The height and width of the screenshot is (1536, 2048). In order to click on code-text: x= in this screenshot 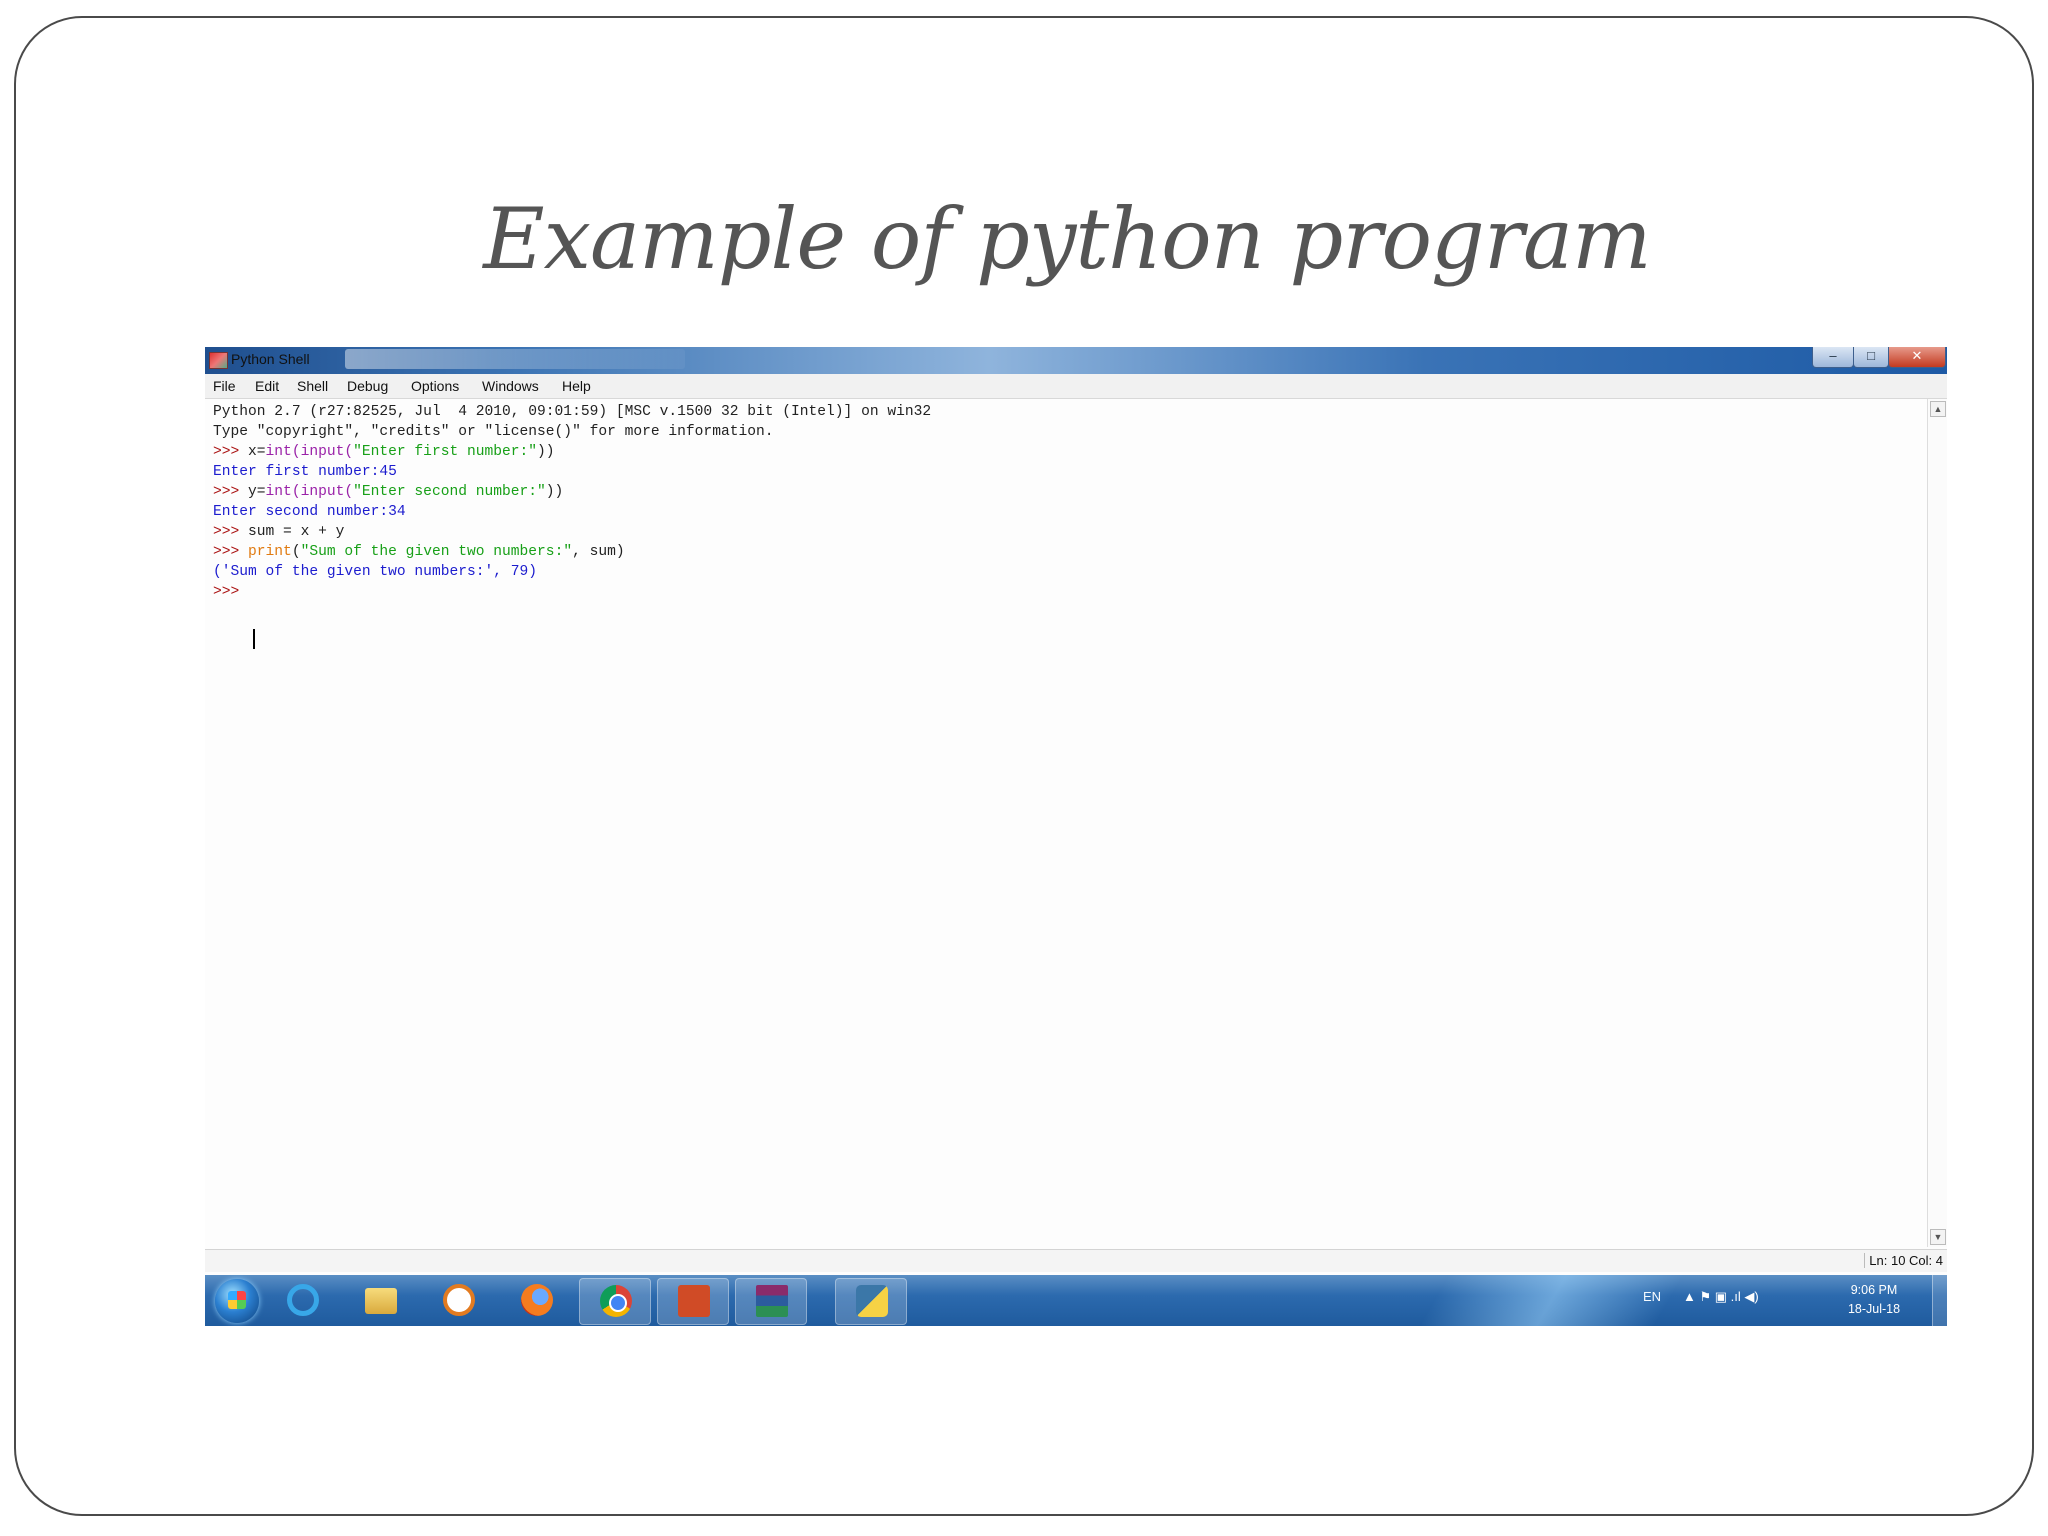, I will do `click(257, 452)`.